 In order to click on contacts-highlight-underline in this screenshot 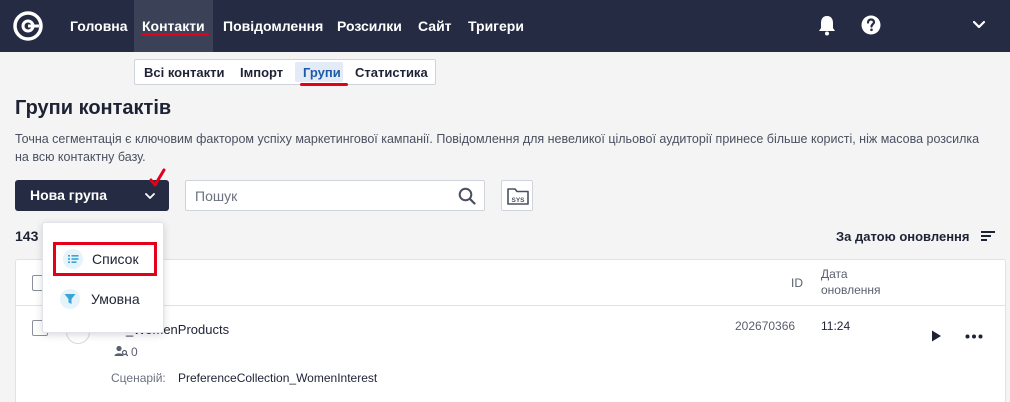, I will do `click(175, 34)`.